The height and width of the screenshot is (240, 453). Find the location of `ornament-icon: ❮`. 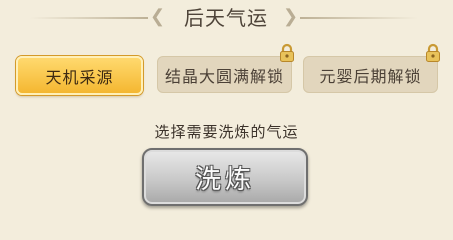

ornament-icon: ❮ is located at coordinates (158, 16).